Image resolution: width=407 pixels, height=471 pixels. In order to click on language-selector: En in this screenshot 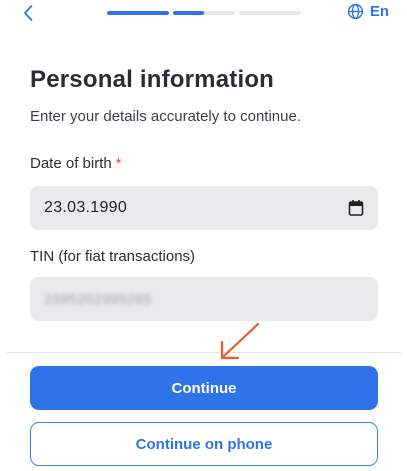, I will do `click(368, 11)`.